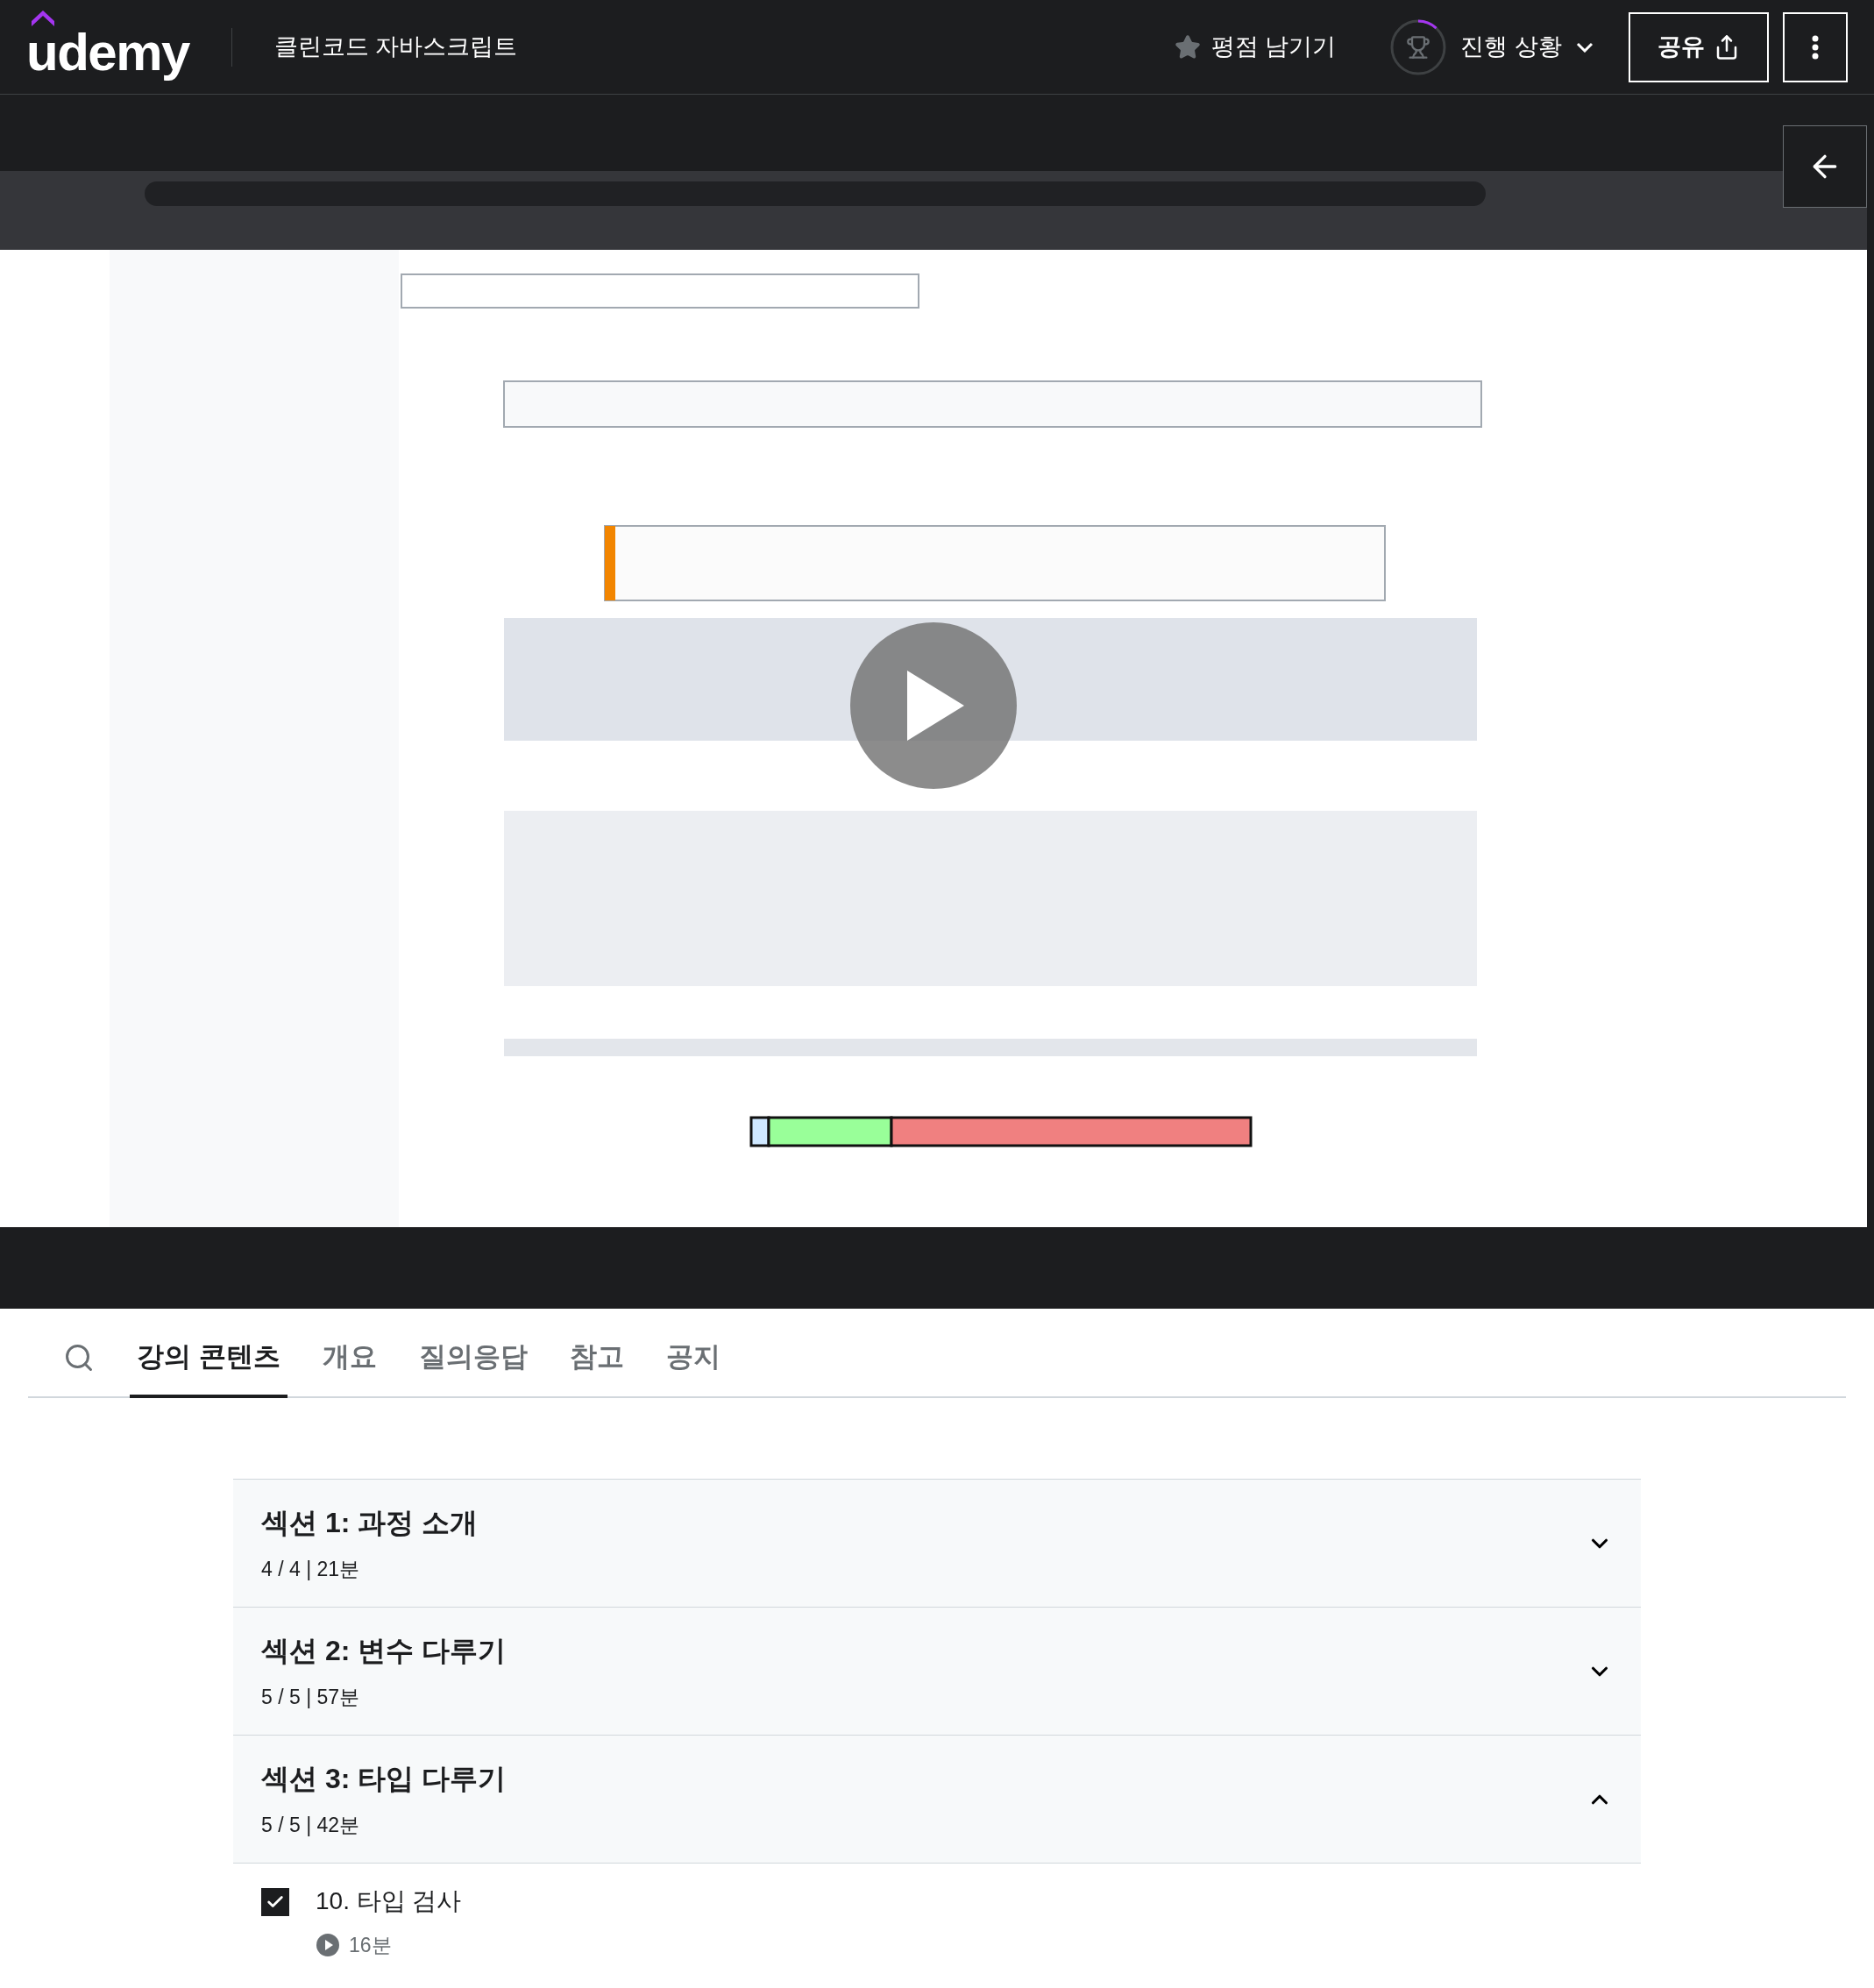  Describe the element at coordinates (311, 1570) in the screenshot. I see `section-meta: 4 / 4 | 21분` at that location.